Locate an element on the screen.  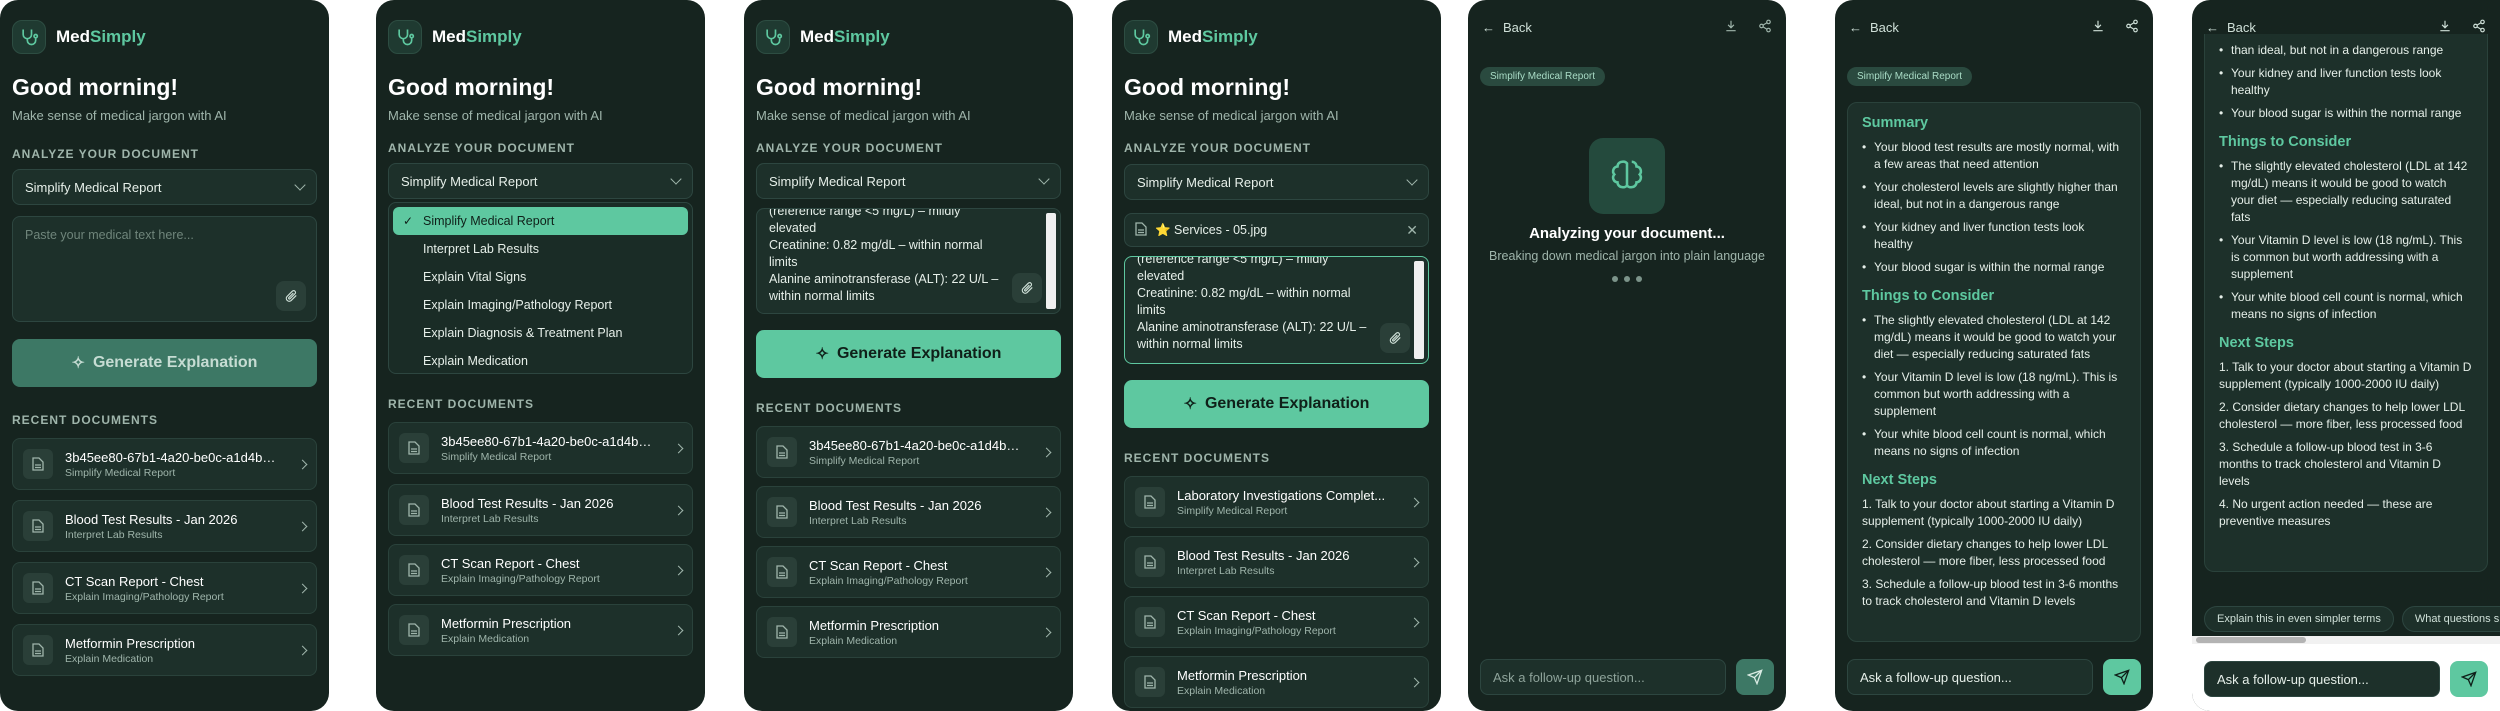
horizontal-scrollbar is located at coordinates (2346, 640).